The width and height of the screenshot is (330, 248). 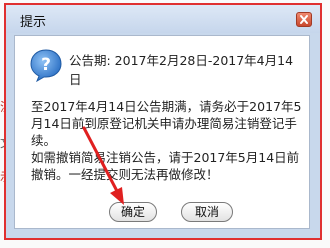 I want to click on announcement-period: 公告期: 2017年2月28日-2017年4月14日, so click(x=181, y=70).